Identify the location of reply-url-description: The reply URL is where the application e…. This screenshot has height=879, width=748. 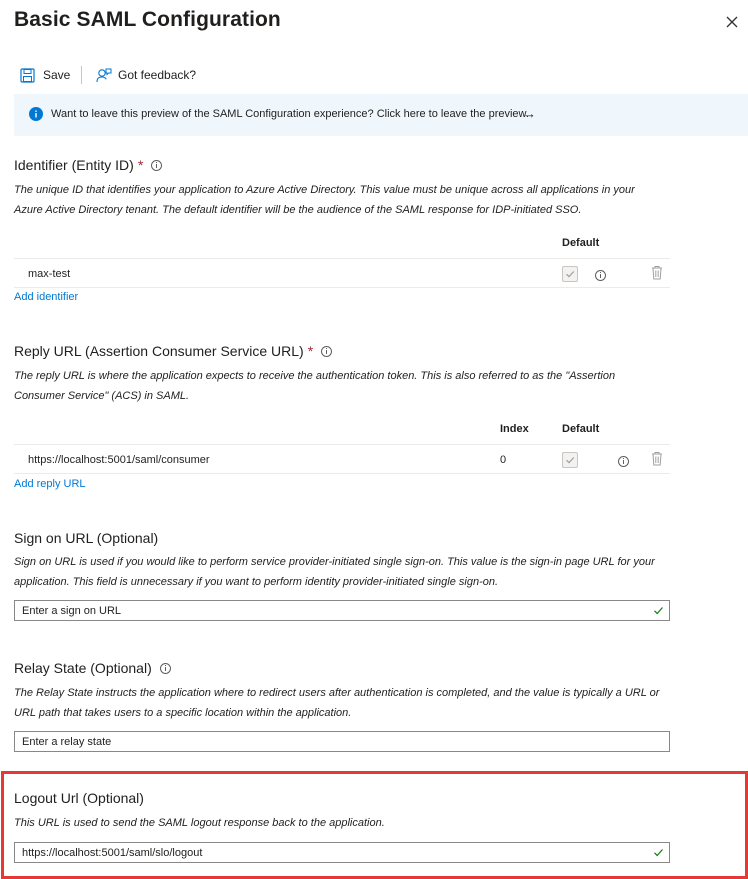
(315, 386).